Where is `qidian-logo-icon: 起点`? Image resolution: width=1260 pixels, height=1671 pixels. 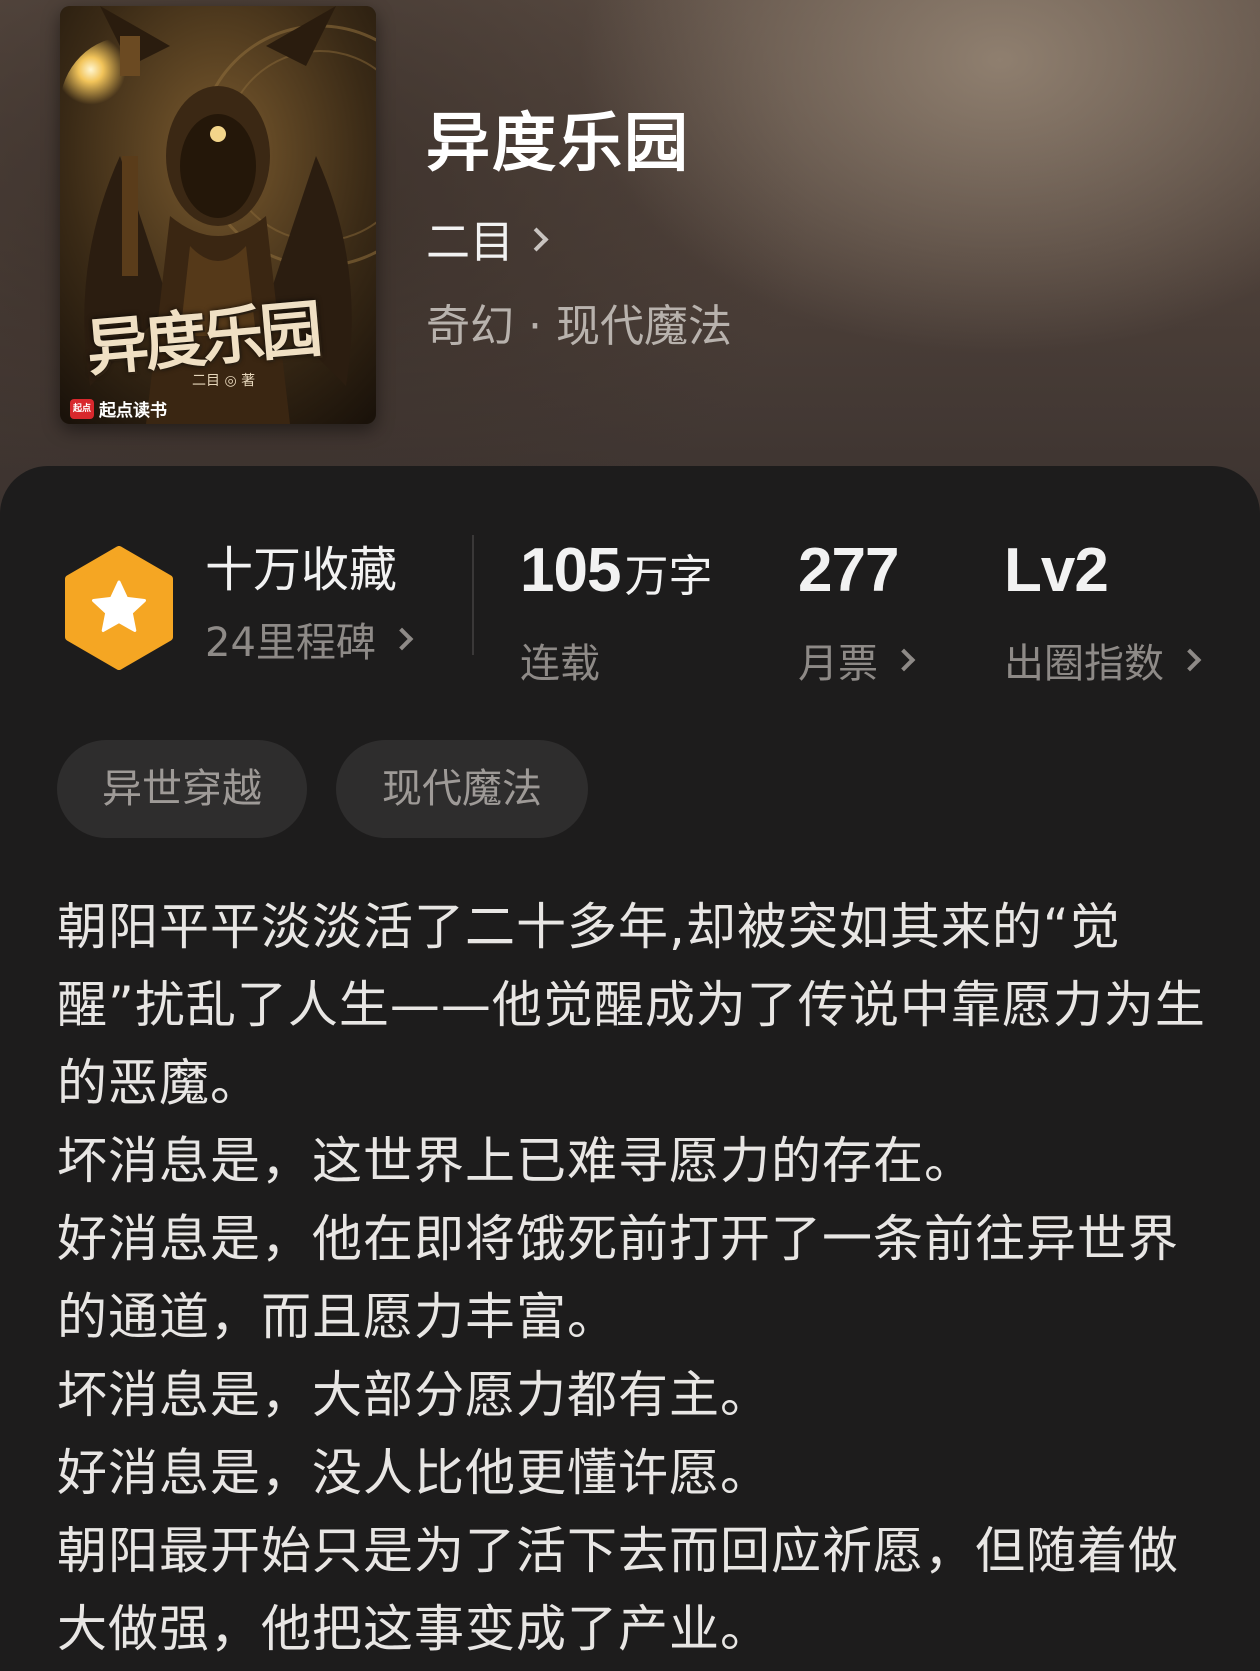 qidian-logo-icon: 起点 is located at coordinates (82, 408).